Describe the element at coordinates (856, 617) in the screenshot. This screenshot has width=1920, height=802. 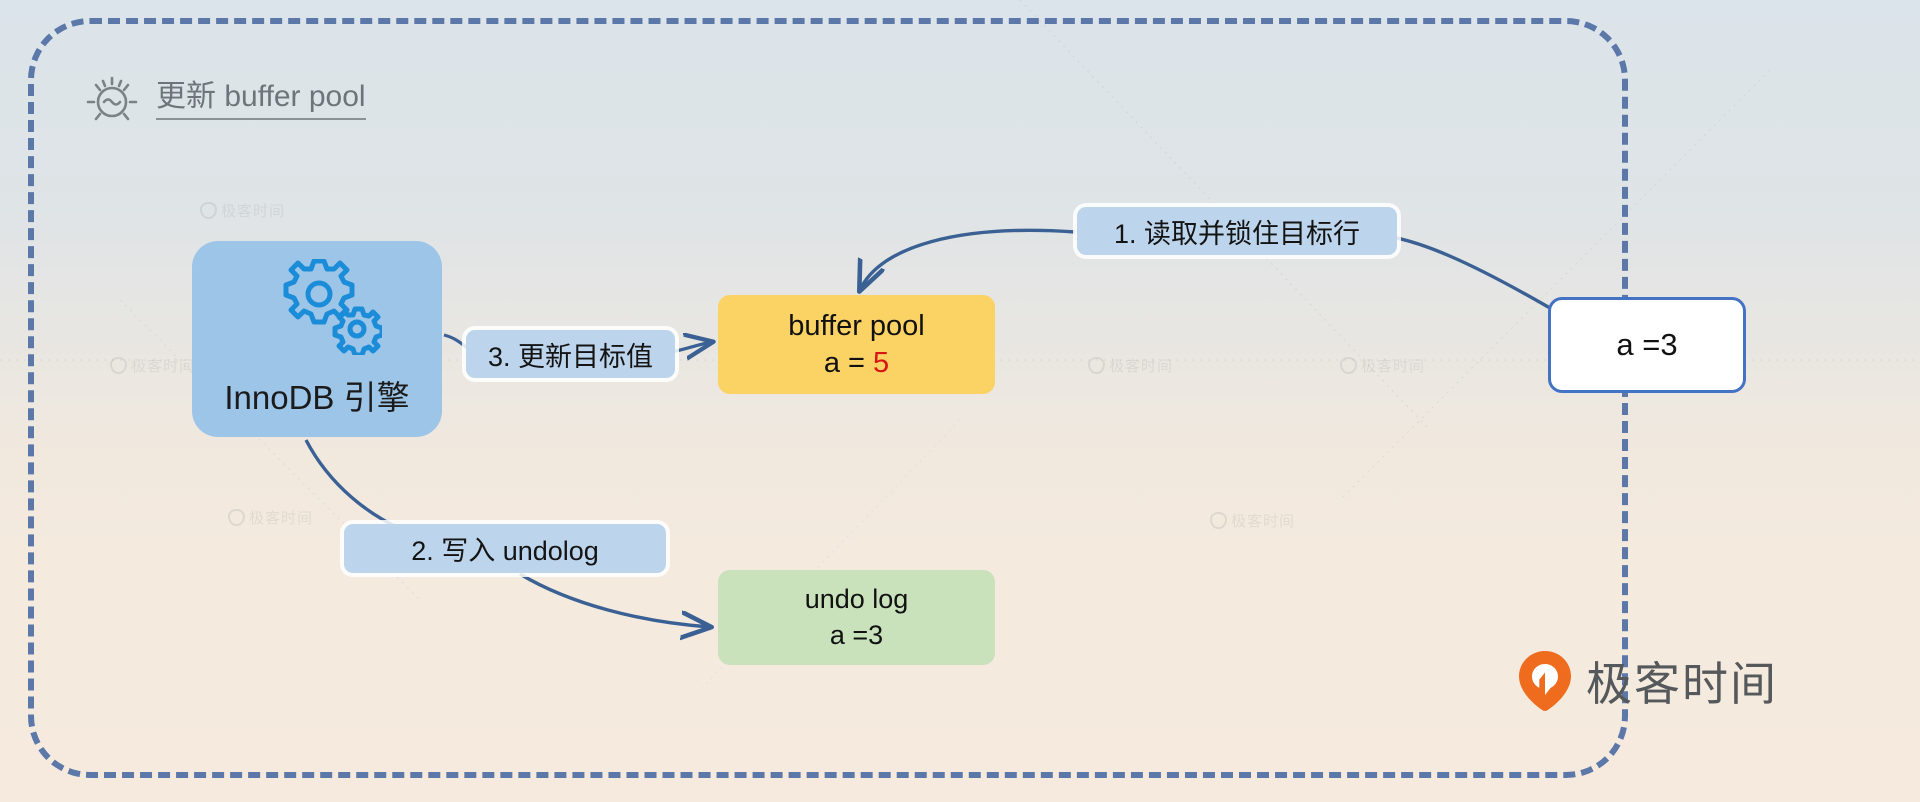
I see `node-undo-log: undo log a =3` at that location.